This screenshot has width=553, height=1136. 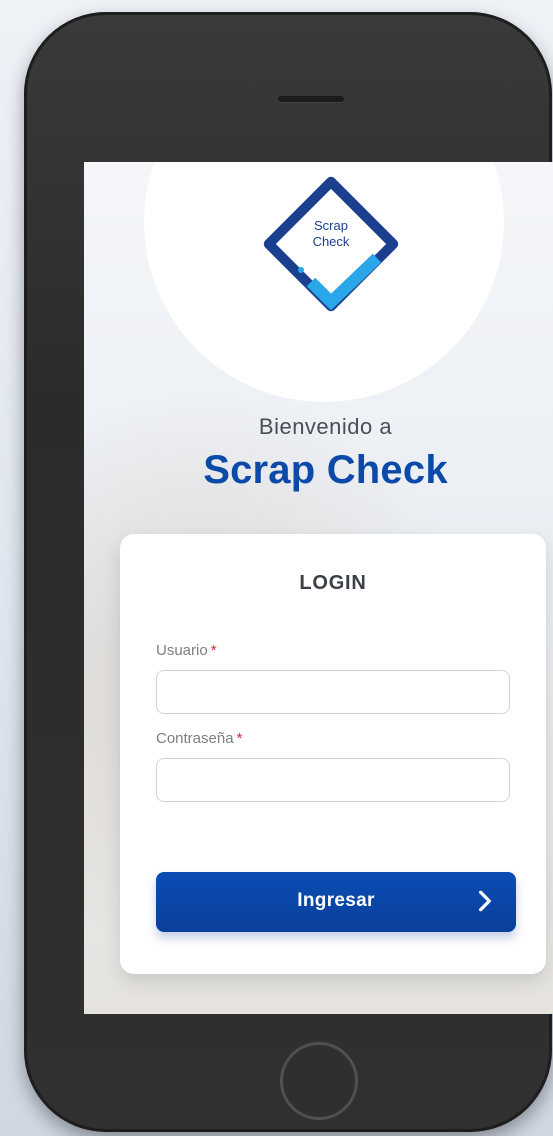 What do you see at coordinates (239, 738) in the screenshot?
I see `password-required-marker: *` at bounding box center [239, 738].